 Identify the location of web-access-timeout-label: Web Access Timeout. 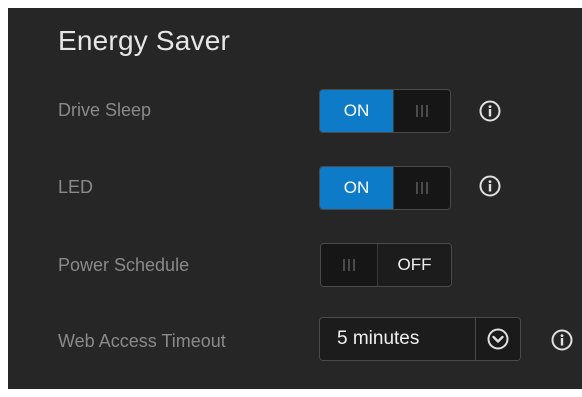
(142, 341).